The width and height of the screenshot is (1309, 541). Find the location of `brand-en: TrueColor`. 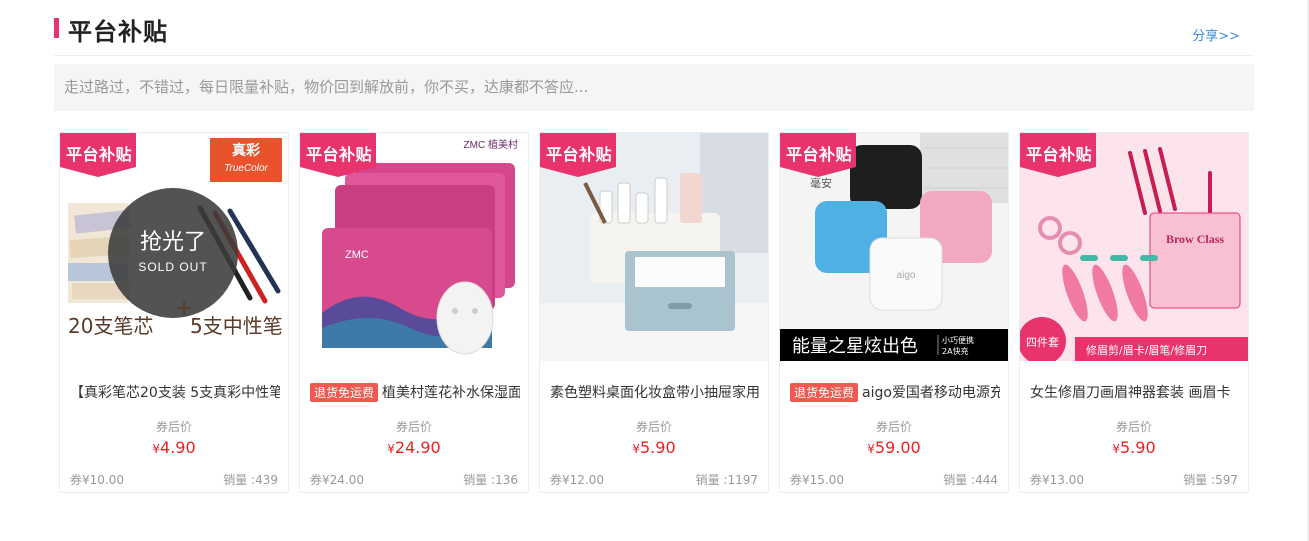

brand-en: TrueColor is located at coordinates (246, 168).